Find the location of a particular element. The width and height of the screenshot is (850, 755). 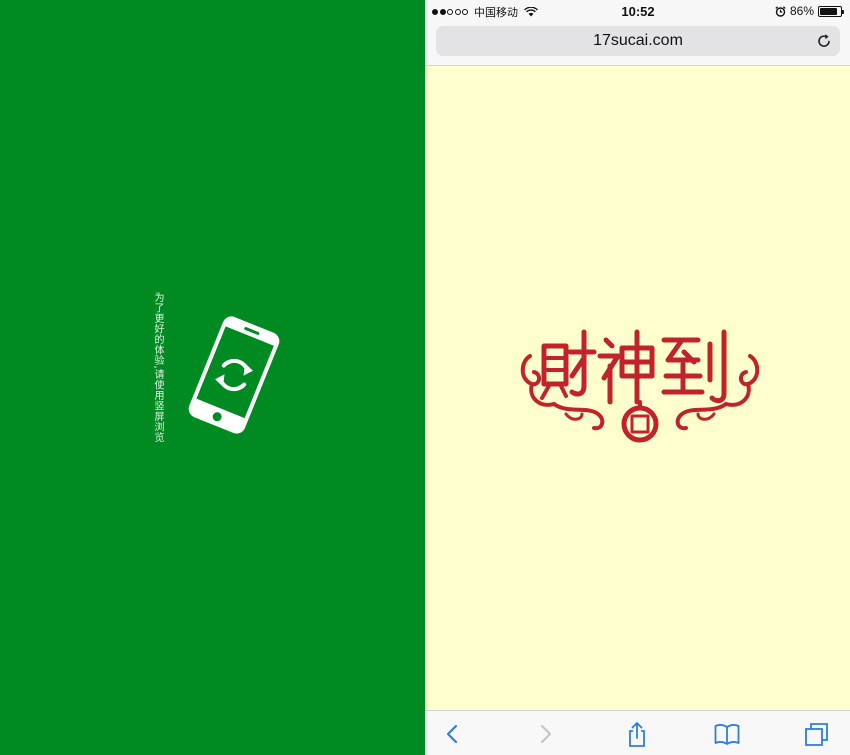

bookmarks-icon is located at coordinates (727, 734).